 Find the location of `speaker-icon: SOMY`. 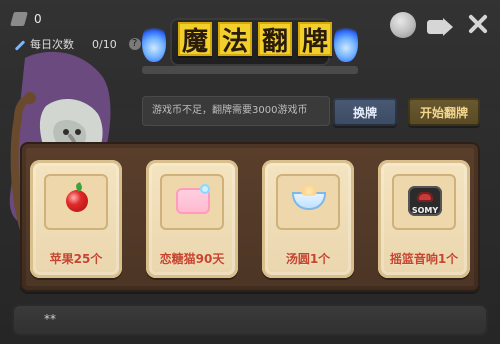

speaker-icon: SOMY is located at coordinates (425, 201).